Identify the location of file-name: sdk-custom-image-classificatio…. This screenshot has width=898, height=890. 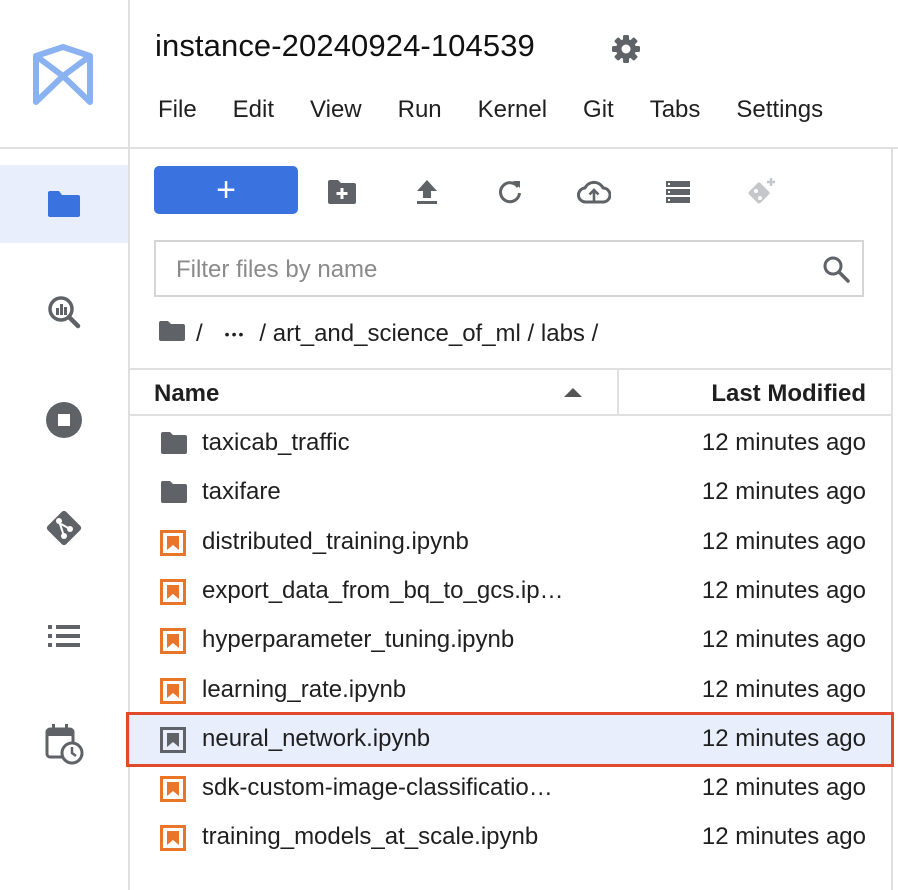
(377, 788).